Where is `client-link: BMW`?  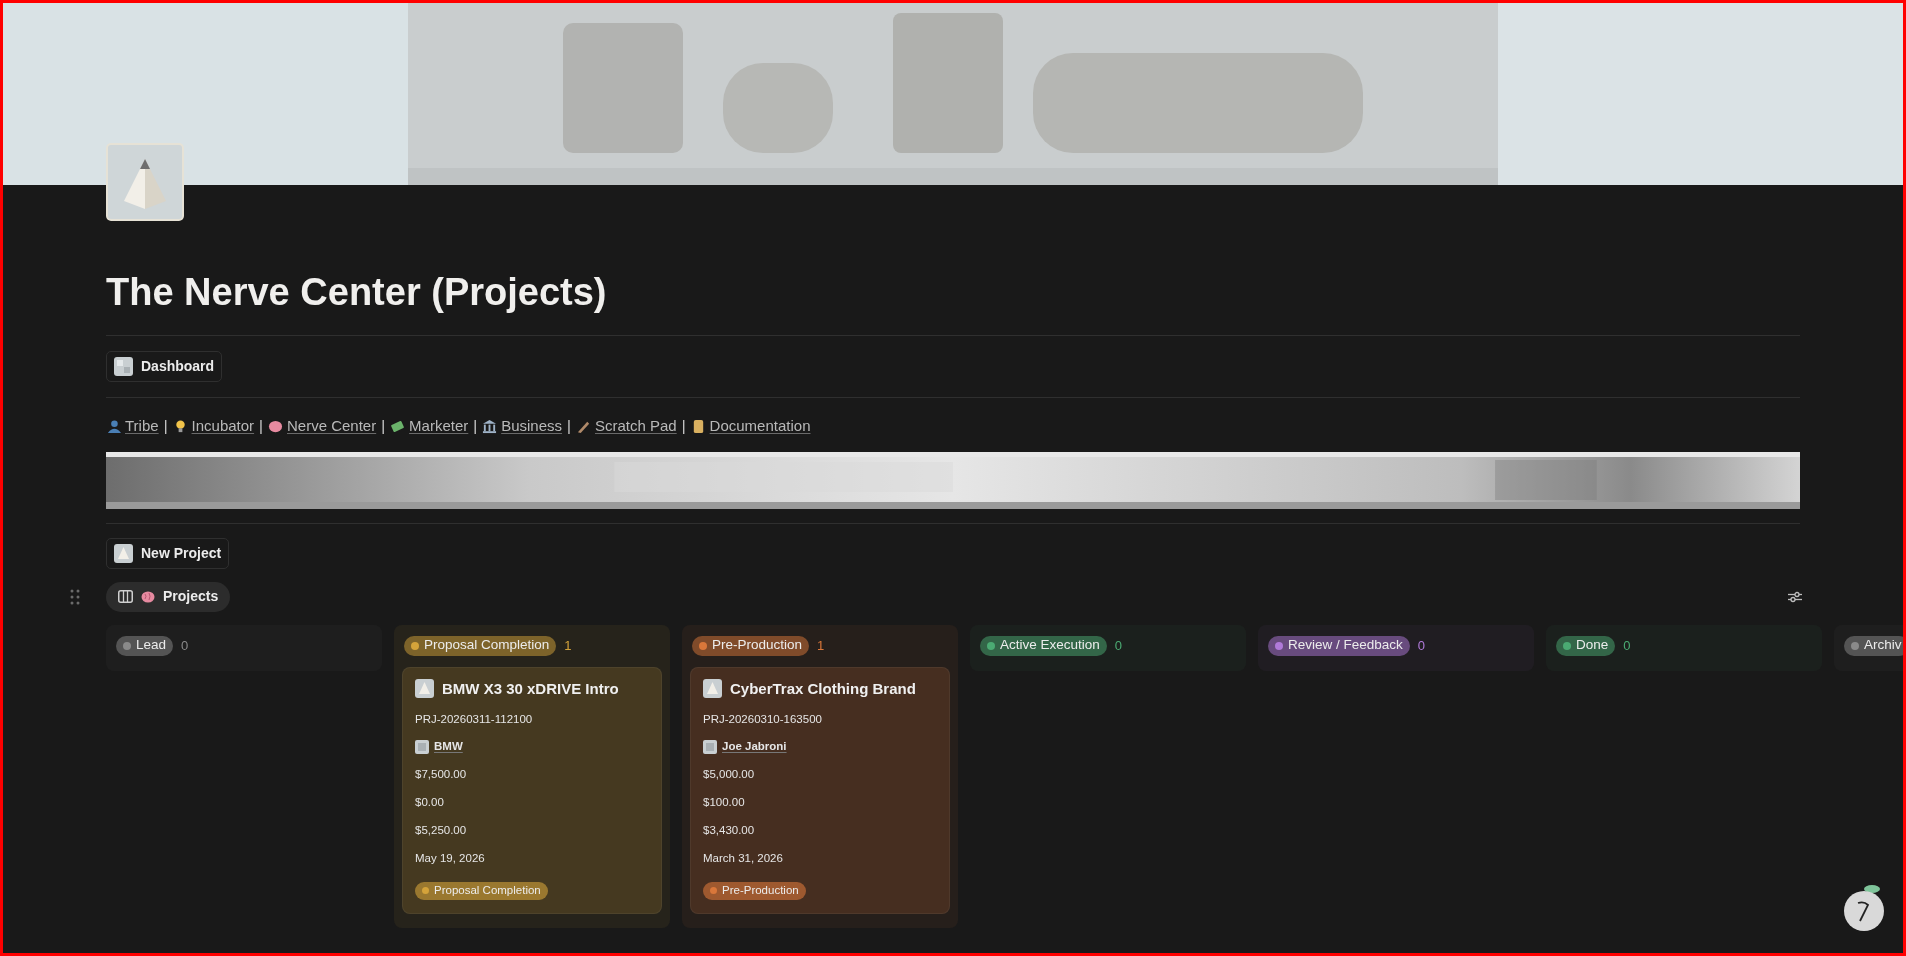 client-link: BMW is located at coordinates (448, 747).